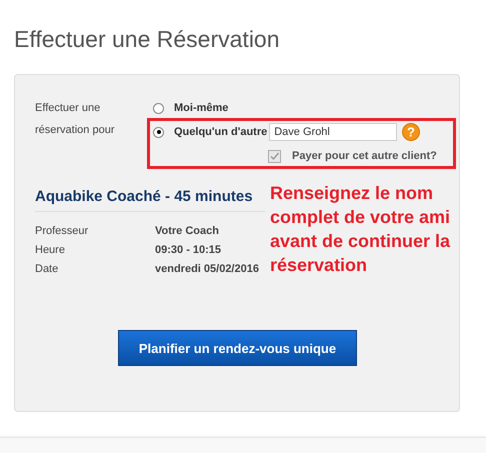 This screenshot has height=453, width=486. What do you see at coordinates (62, 231) in the screenshot?
I see `detail-label: Professeur` at bounding box center [62, 231].